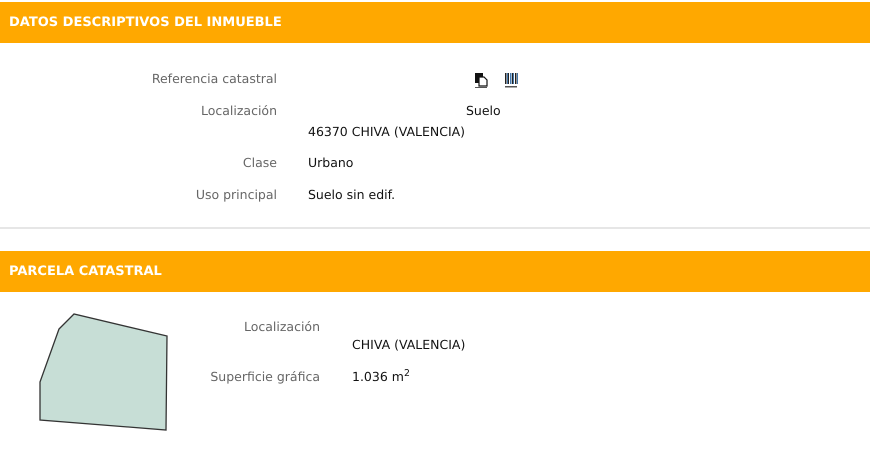 This screenshot has width=870, height=450. What do you see at coordinates (409, 345) in the screenshot?
I see `value-text: CHIVA (VALENCIA)` at bounding box center [409, 345].